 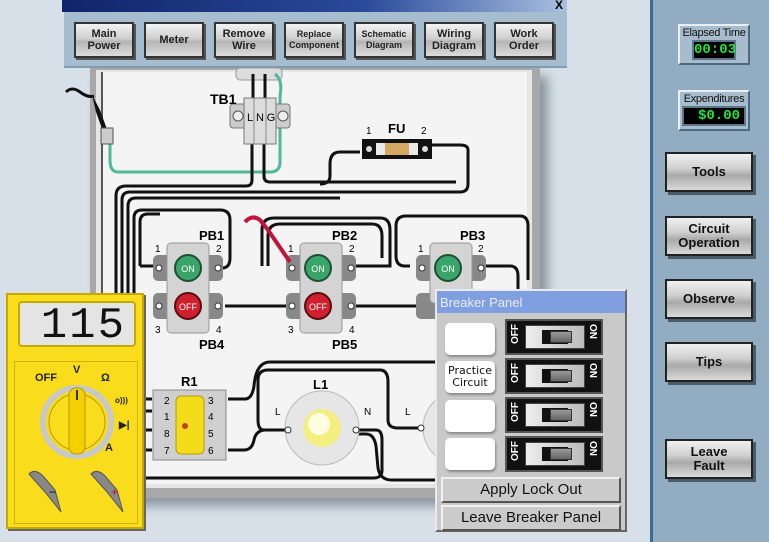 I want to click on breaker-1-toggle, so click(x=555, y=337).